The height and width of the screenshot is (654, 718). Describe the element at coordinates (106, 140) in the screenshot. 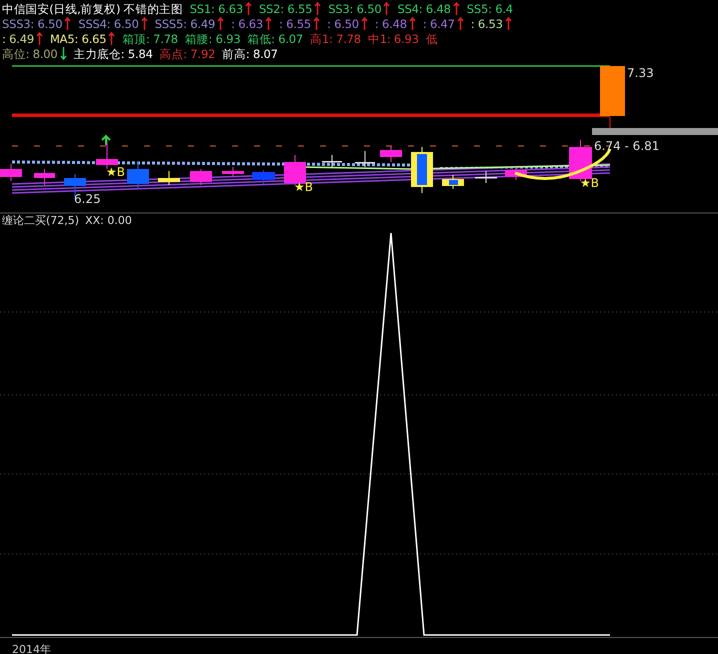

I see `up-arrow-icon` at that location.